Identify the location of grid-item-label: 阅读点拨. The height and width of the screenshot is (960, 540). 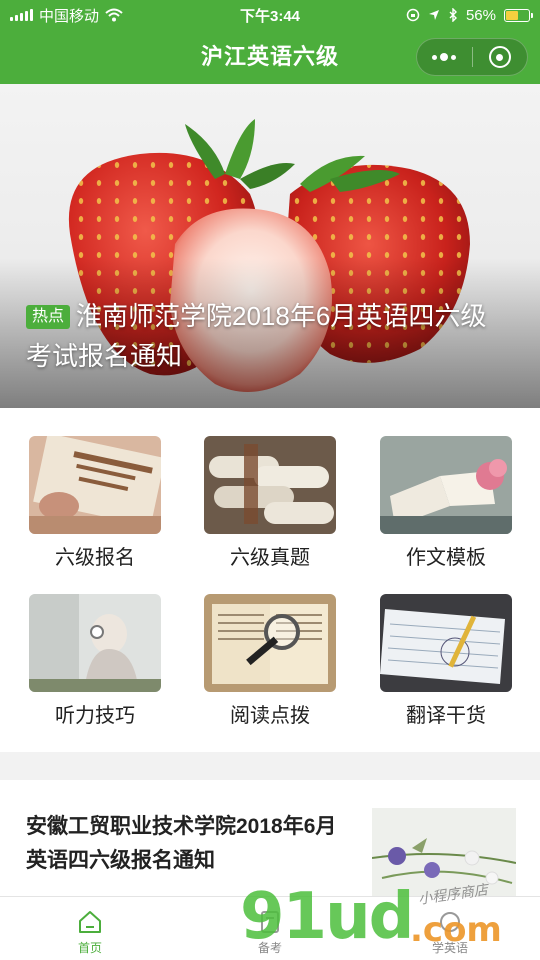
(270, 716).